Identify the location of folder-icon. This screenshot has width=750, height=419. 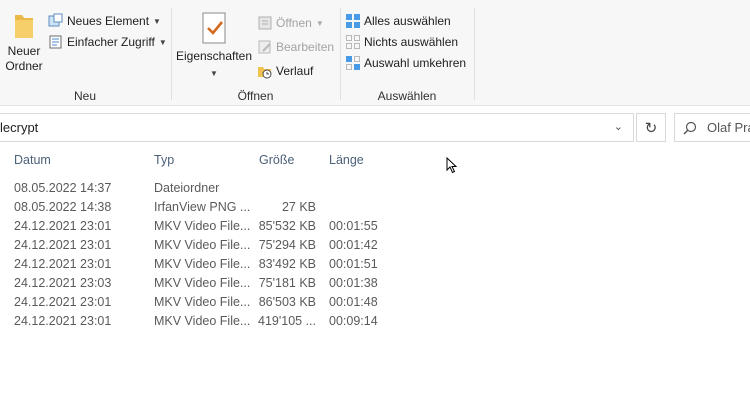
(24, 26).